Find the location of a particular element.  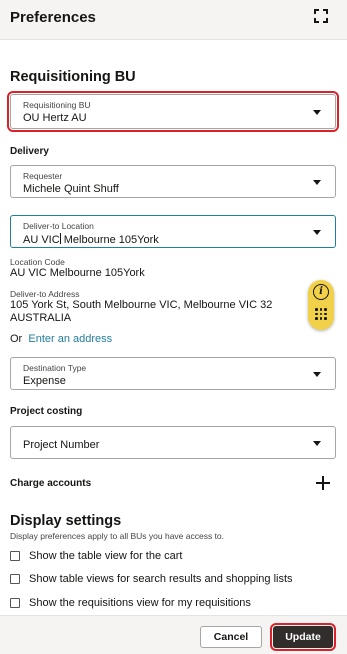

destination-type-label: Destination Type is located at coordinates (55, 368).